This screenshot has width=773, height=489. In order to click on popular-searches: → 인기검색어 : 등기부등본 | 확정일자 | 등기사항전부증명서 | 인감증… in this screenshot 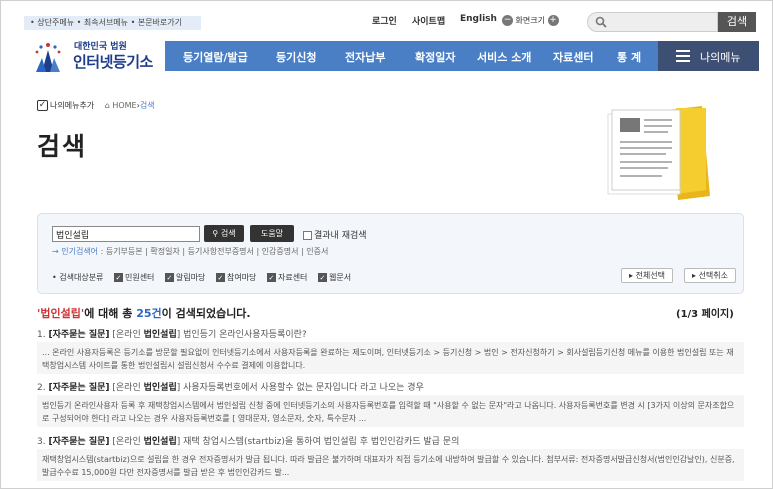, I will do `click(190, 251)`.